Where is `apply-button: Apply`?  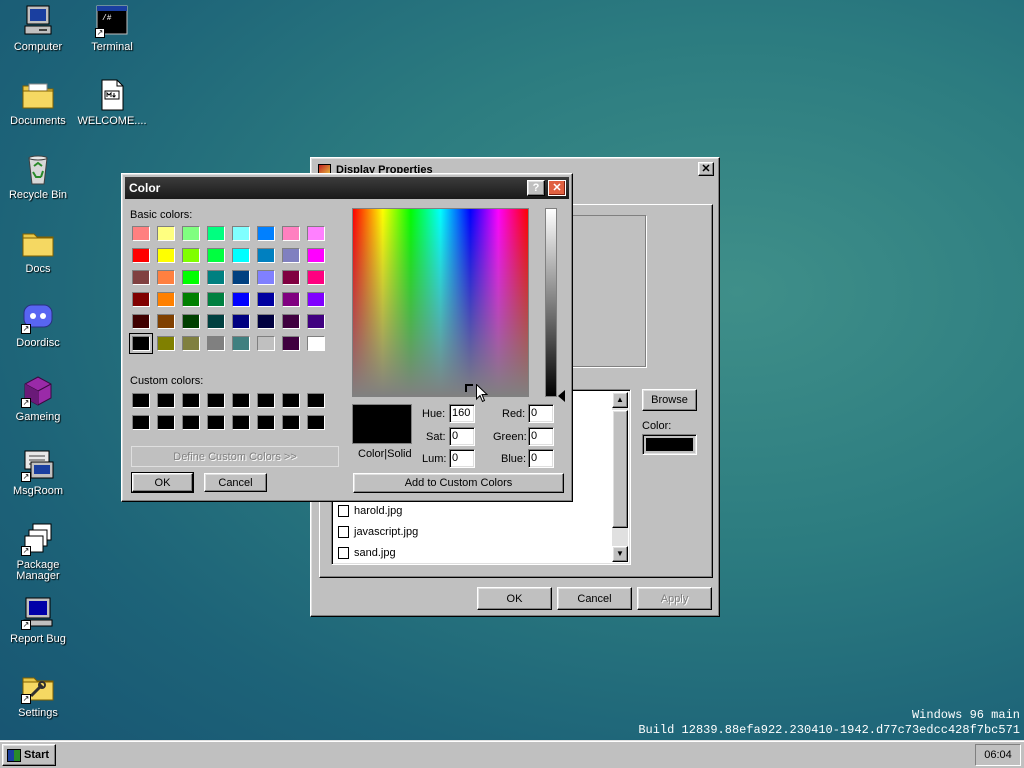
apply-button: Apply is located at coordinates (674, 598).